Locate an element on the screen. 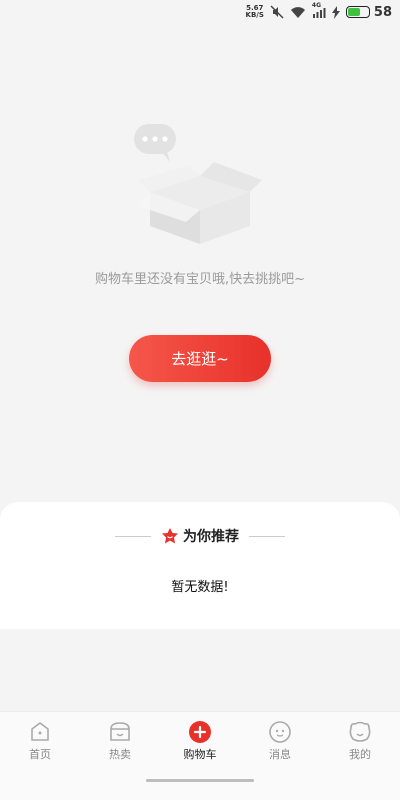 This screenshot has width=400, height=800. divider-left is located at coordinates (133, 536).